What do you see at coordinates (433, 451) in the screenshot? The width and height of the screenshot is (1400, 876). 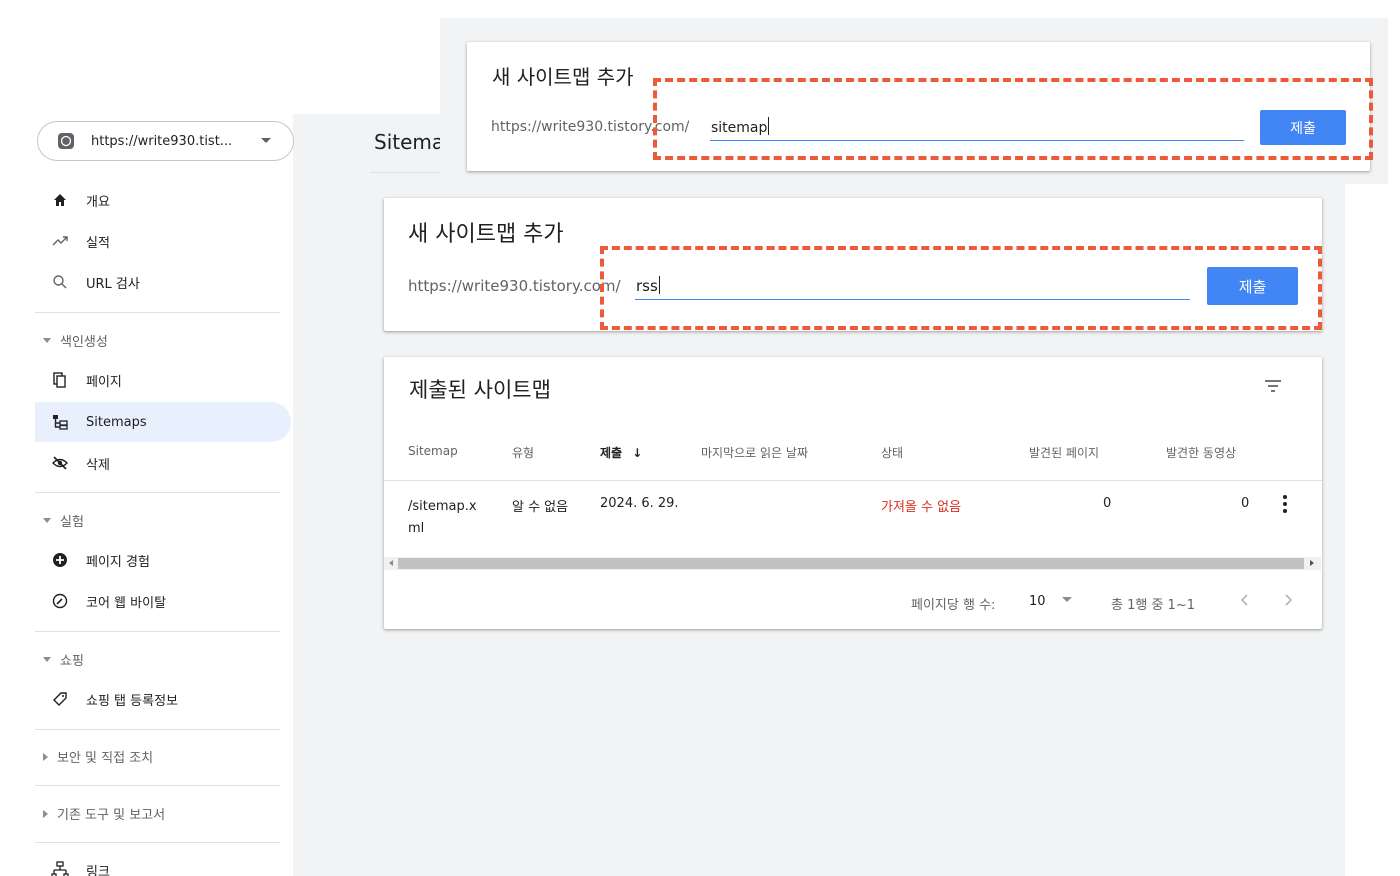 I see `column-header-sitemap: Sitemap` at bounding box center [433, 451].